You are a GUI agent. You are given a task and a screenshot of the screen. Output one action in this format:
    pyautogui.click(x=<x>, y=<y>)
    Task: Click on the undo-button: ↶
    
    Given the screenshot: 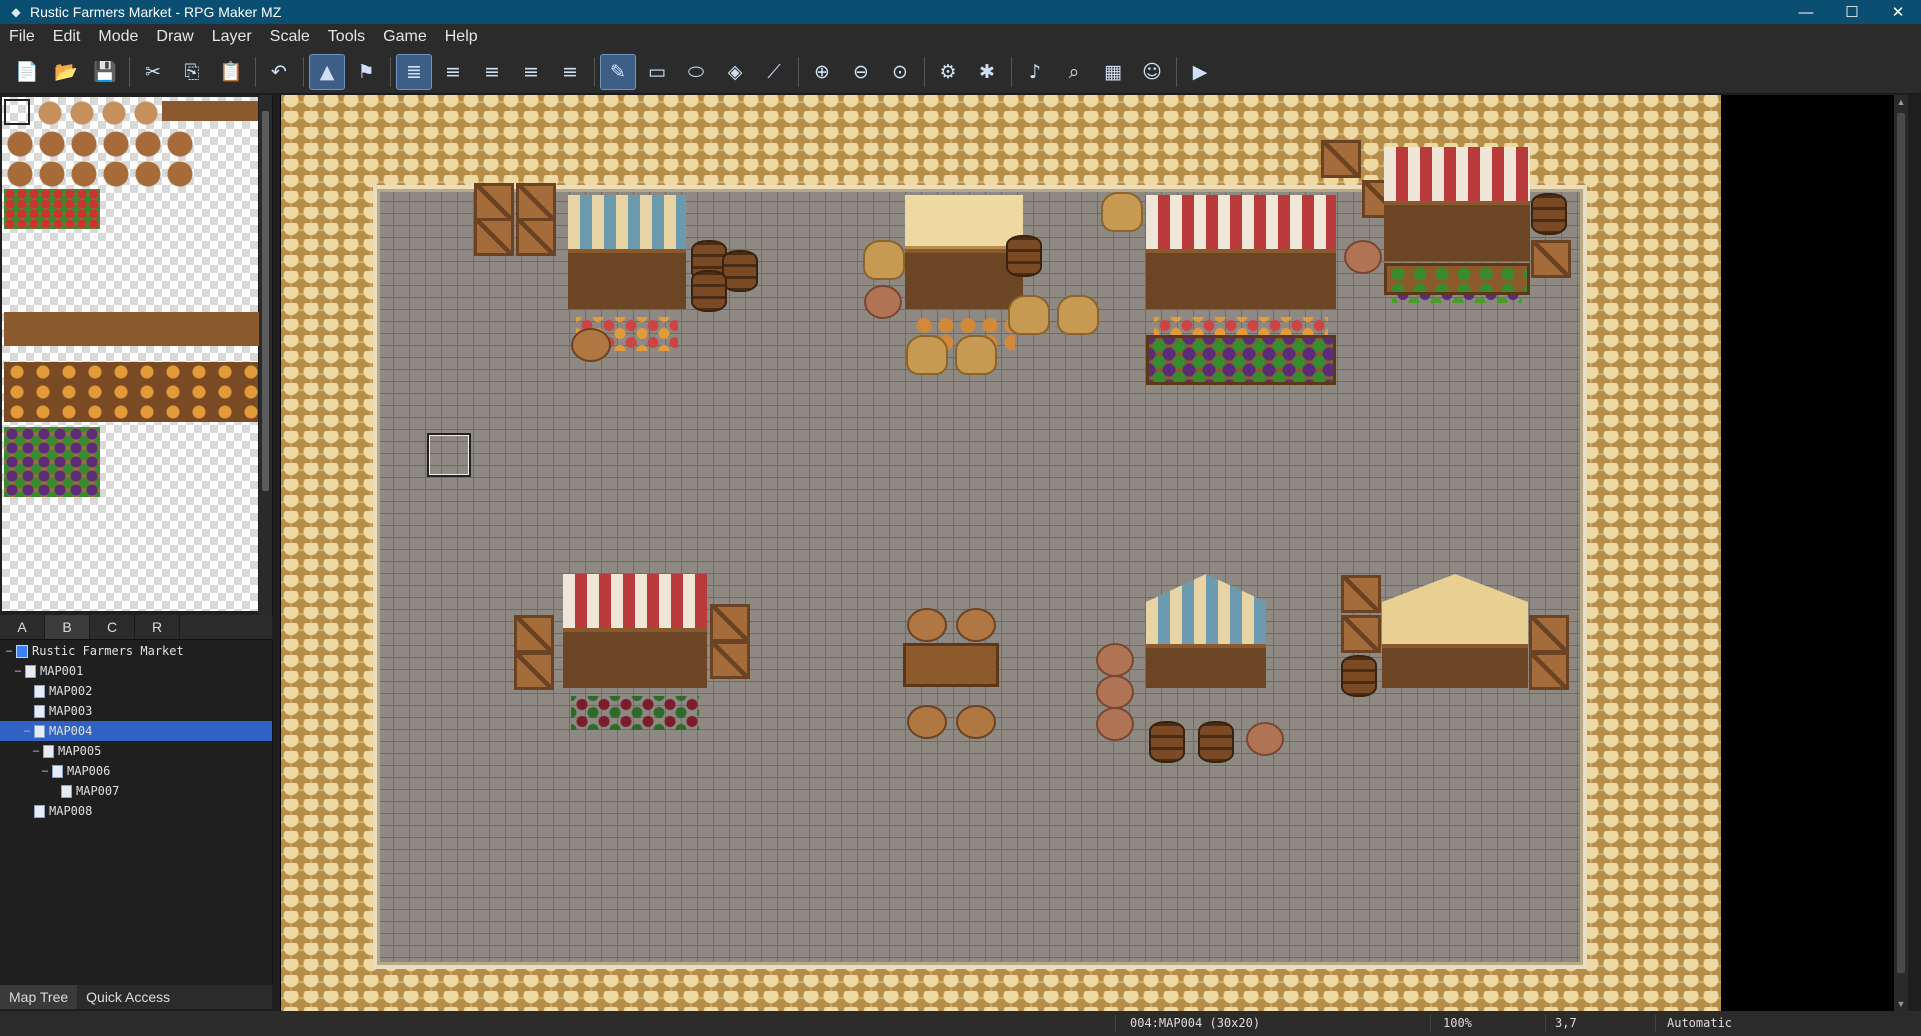 What is the action you would take?
    pyautogui.click(x=279, y=72)
    